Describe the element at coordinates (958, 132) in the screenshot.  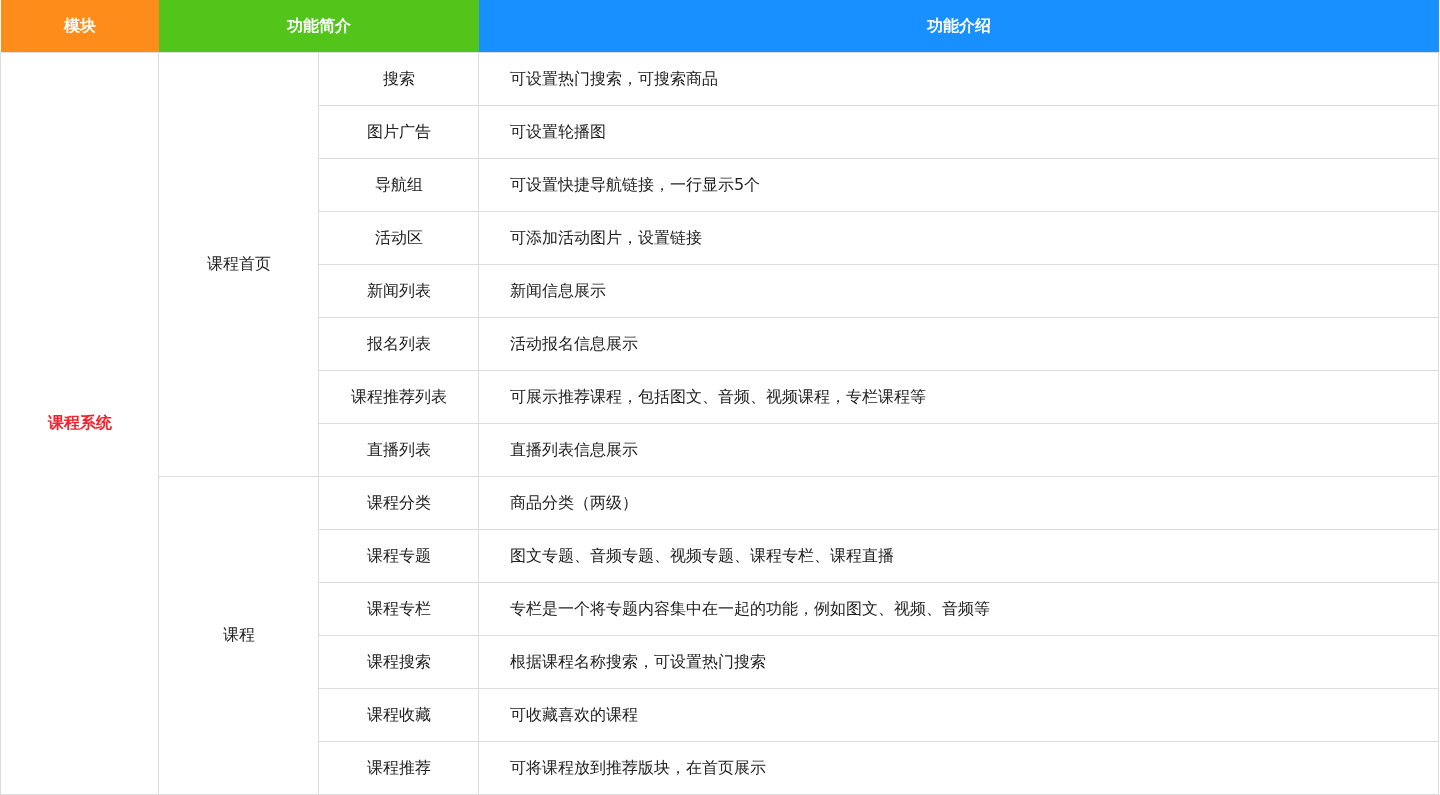
I see `description-cell: 可设置轮播图` at that location.